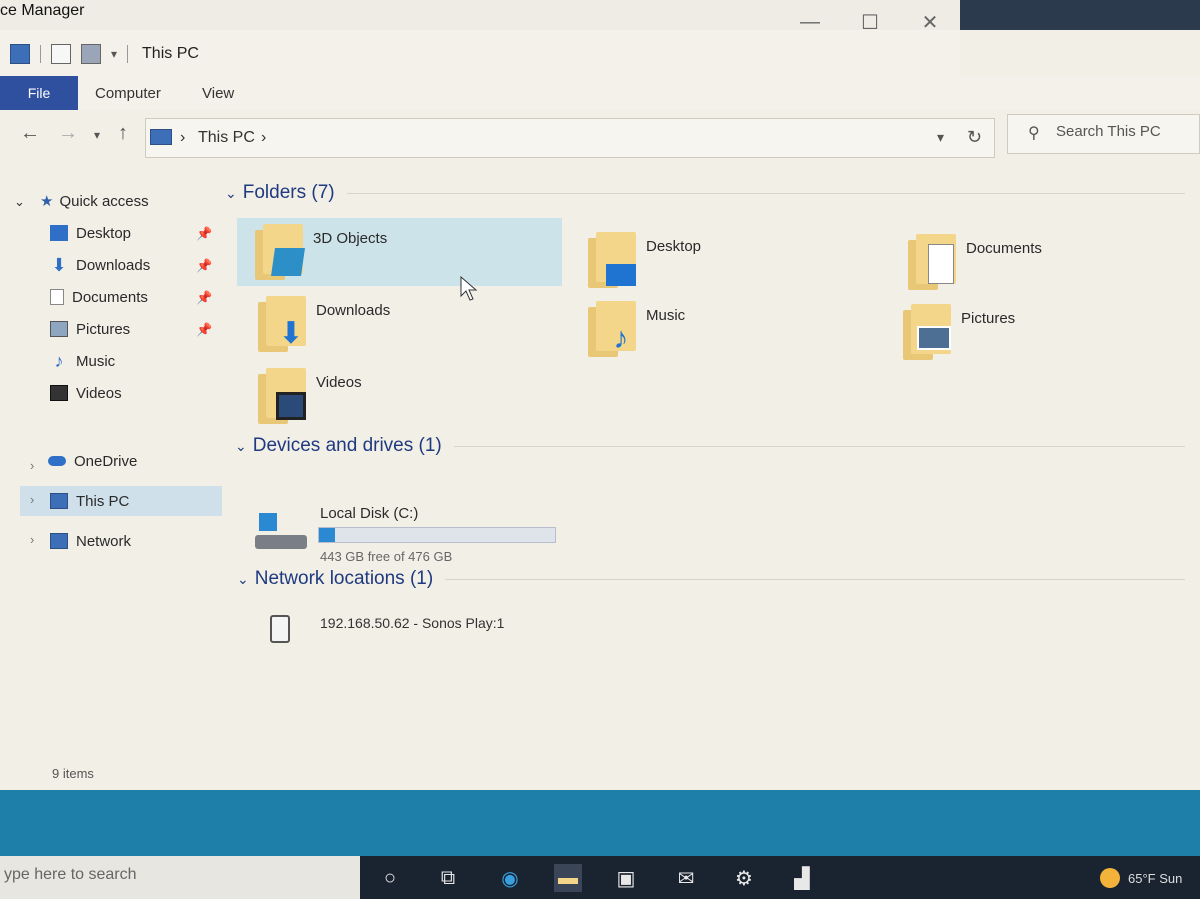 The width and height of the screenshot is (1200, 899). I want to click on desktop-icon, so click(59, 233).